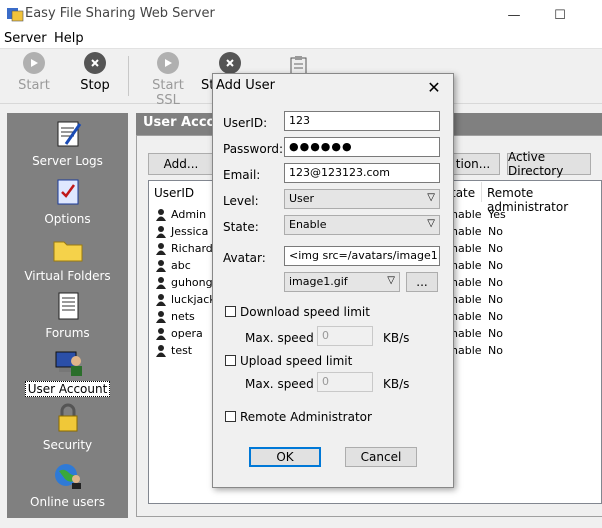 The image size is (602, 528). I want to click on maximize-icon: ☐, so click(560, 15).